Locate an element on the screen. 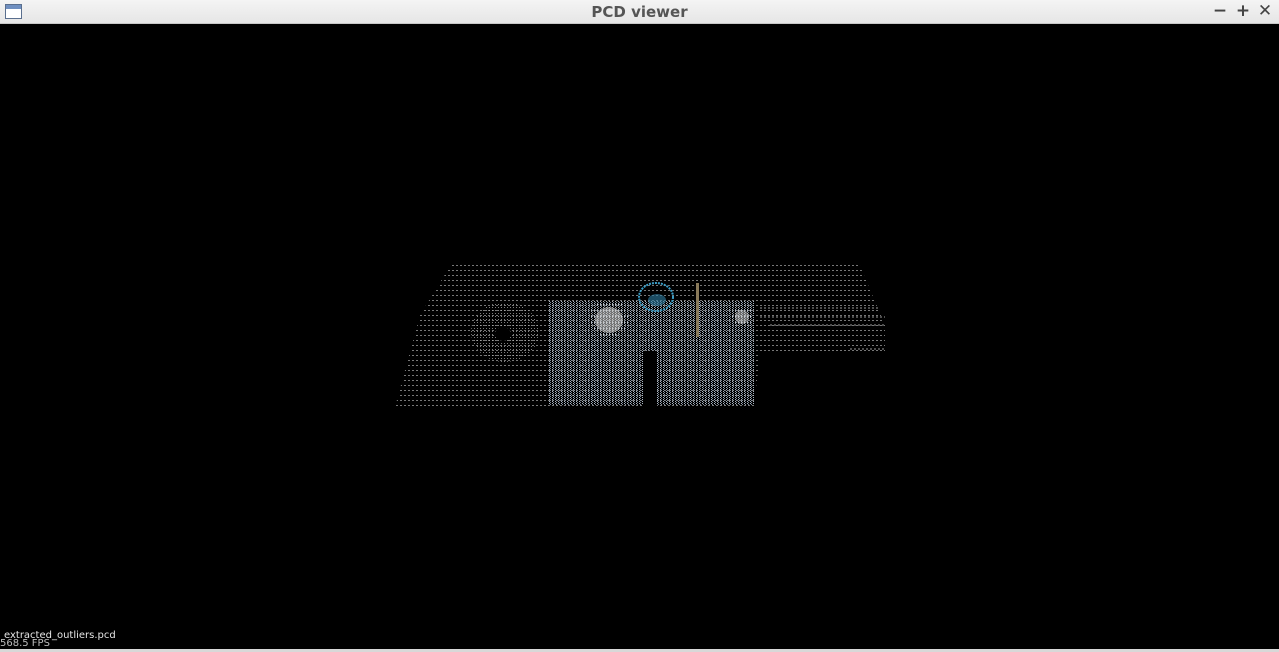  point-cloud-render is located at coordinates (640, 334).